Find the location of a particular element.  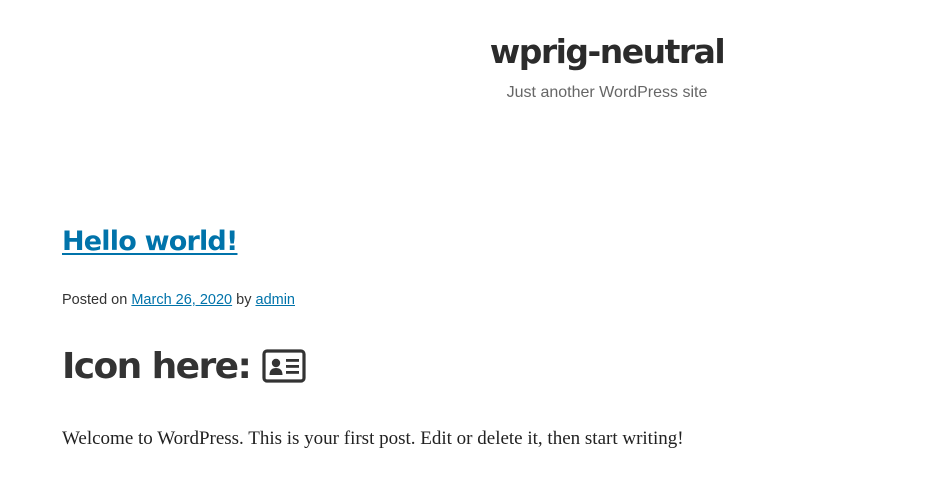

content-heading: Icon here: is located at coordinates (184, 367).